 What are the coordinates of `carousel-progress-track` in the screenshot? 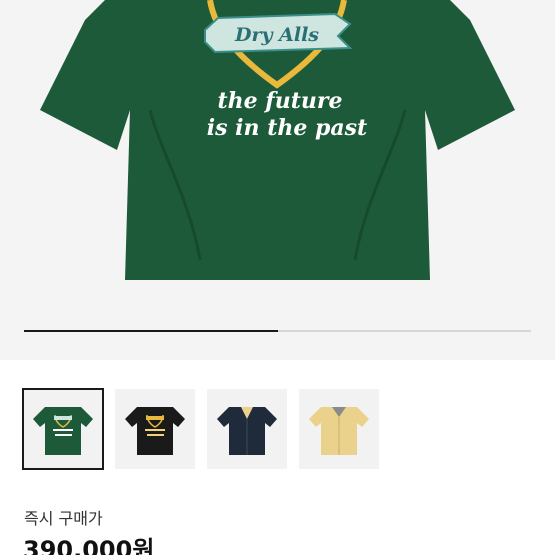 It's located at (277, 331).